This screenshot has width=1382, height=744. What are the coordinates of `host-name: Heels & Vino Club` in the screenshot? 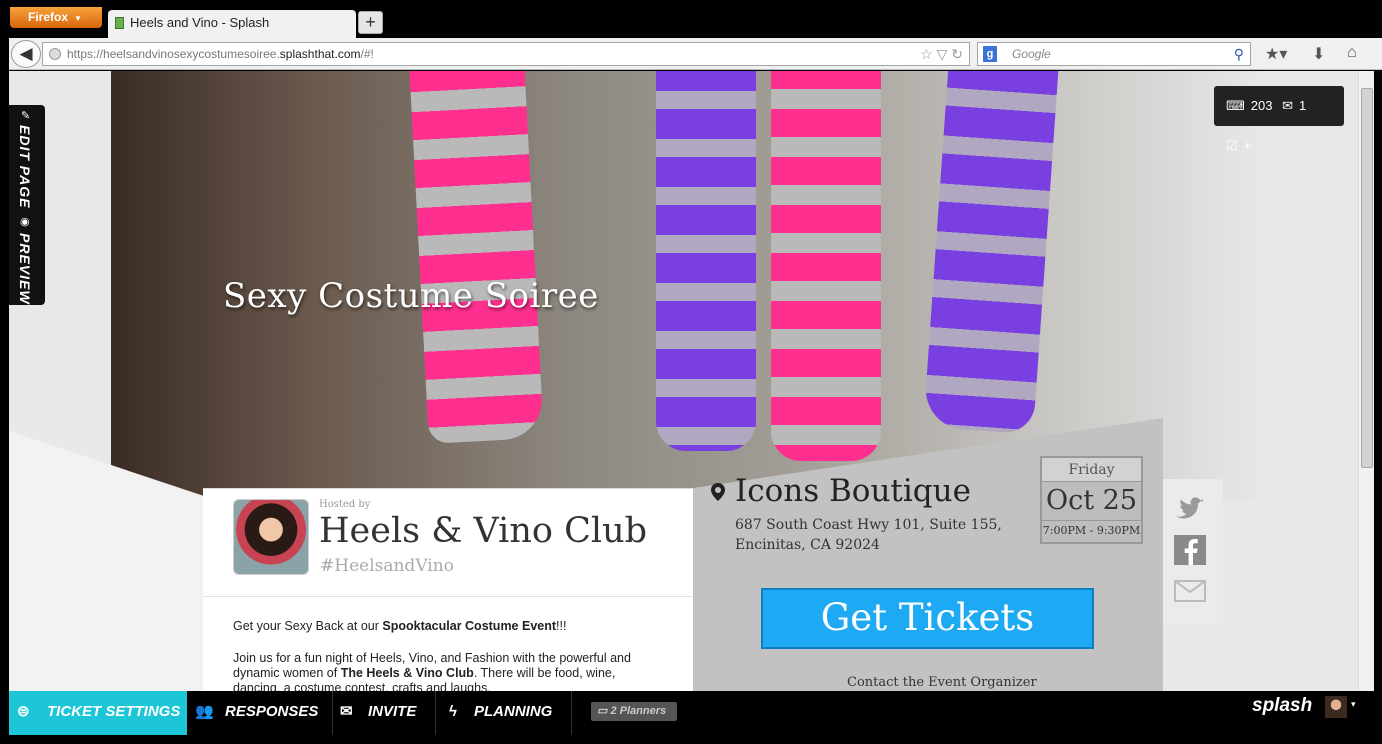 It's located at (483, 531).